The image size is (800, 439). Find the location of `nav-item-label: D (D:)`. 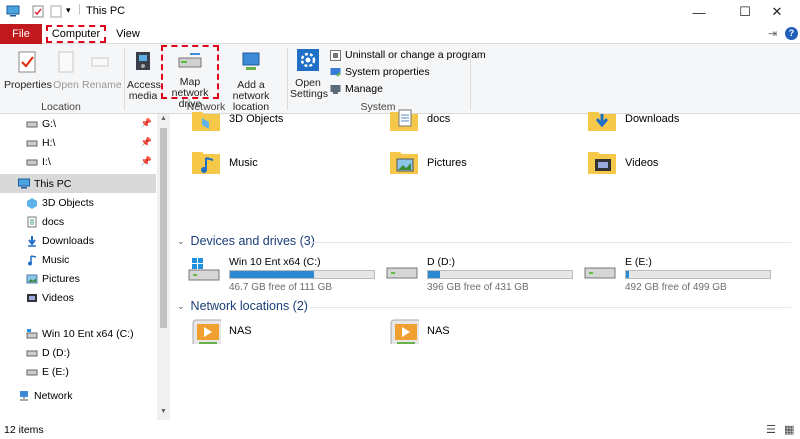

nav-item-label: D (D:) is located at coordinates (56, 352).